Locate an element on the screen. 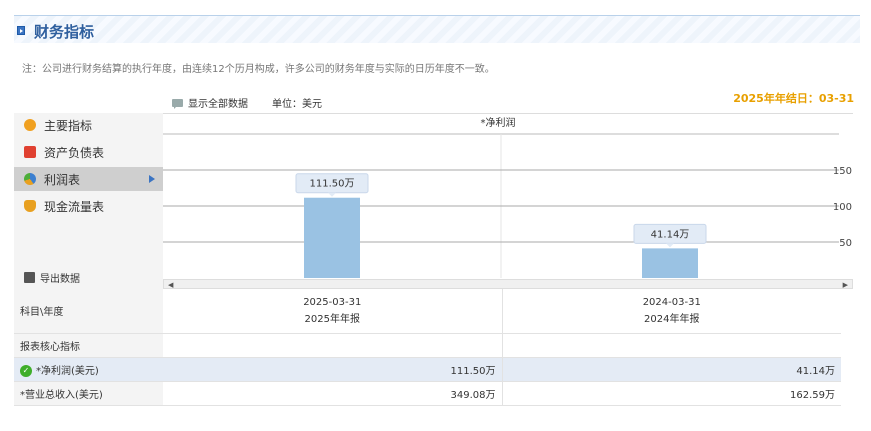  check-icon: ✓ is located at coordinates (26, 370).